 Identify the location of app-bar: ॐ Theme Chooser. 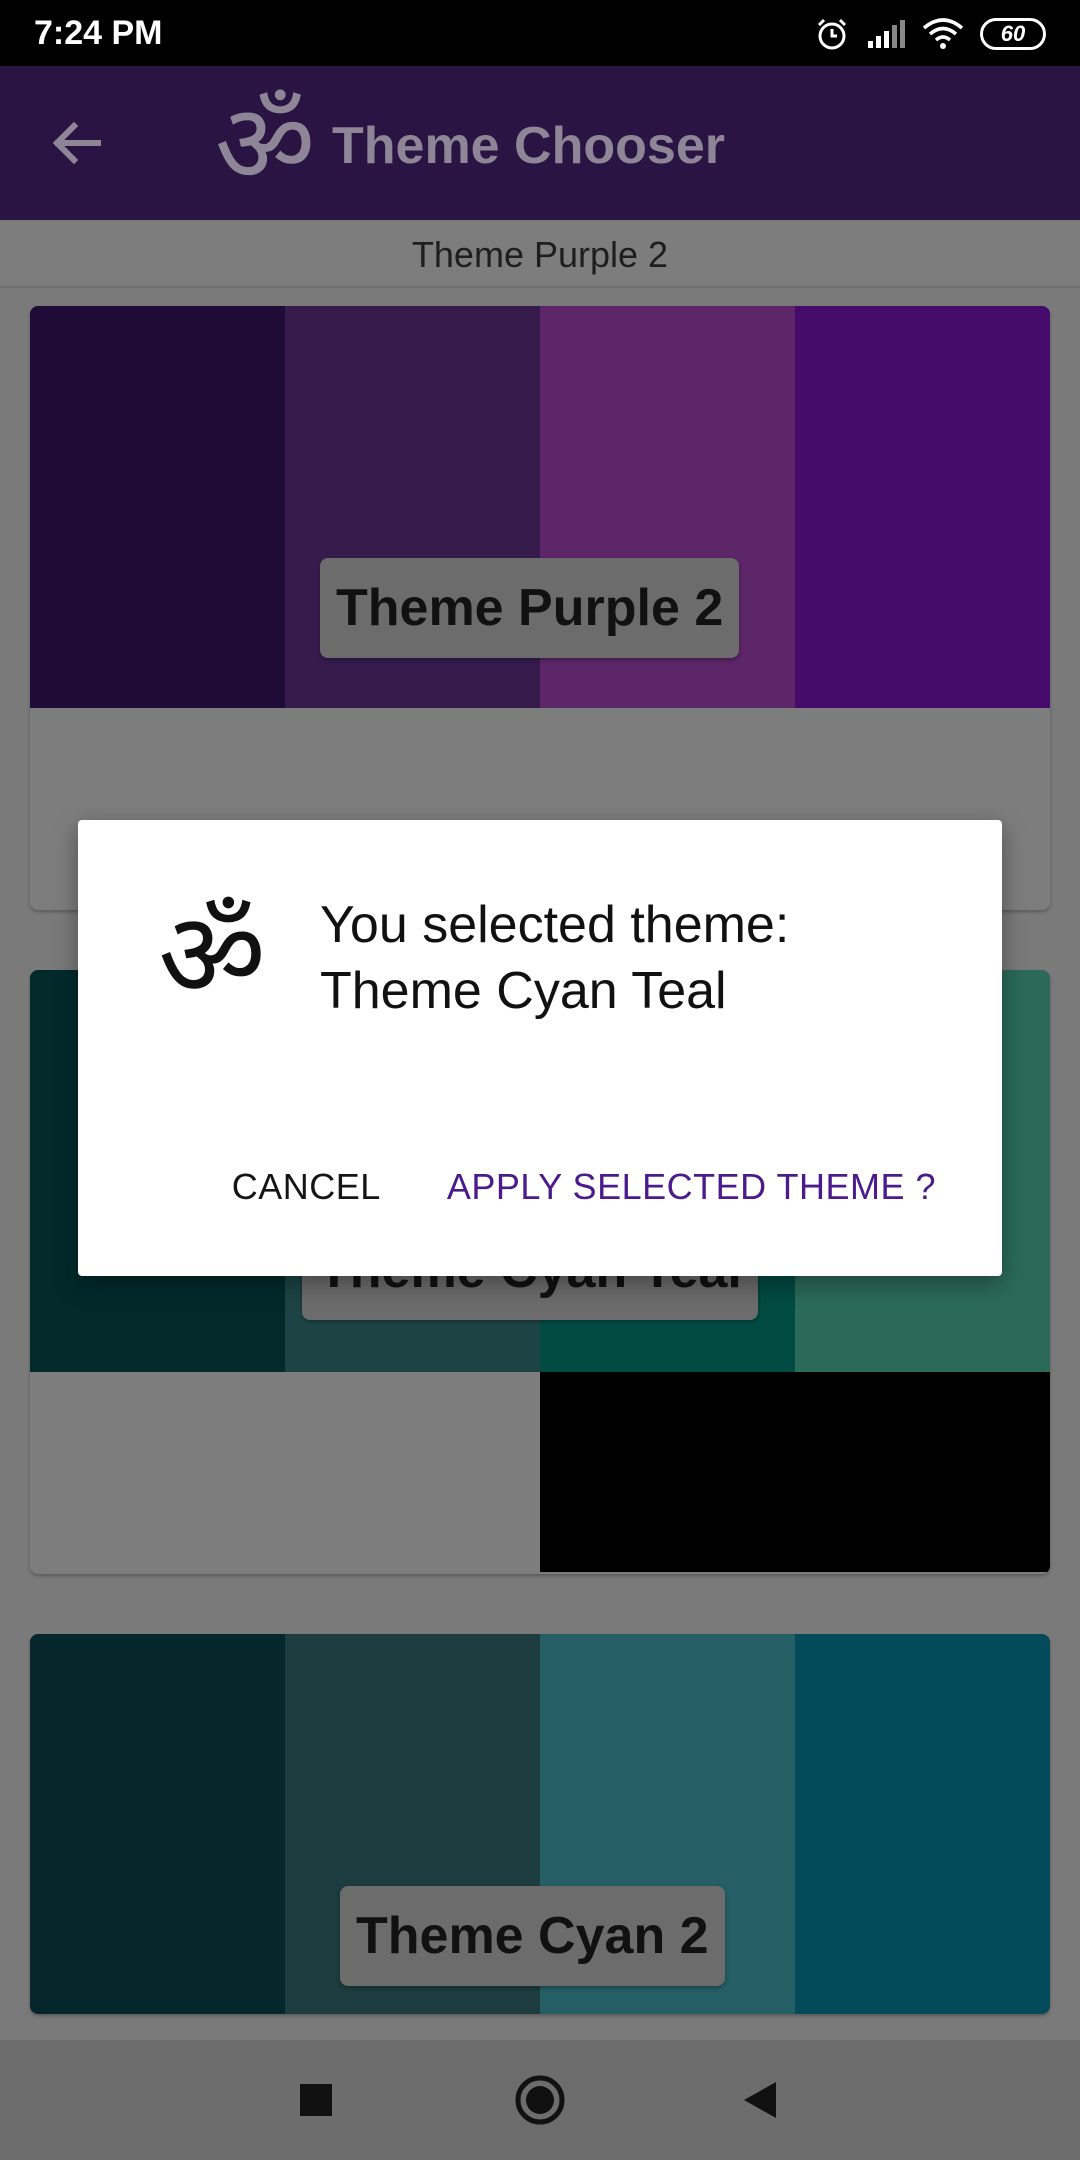
(540, 143).